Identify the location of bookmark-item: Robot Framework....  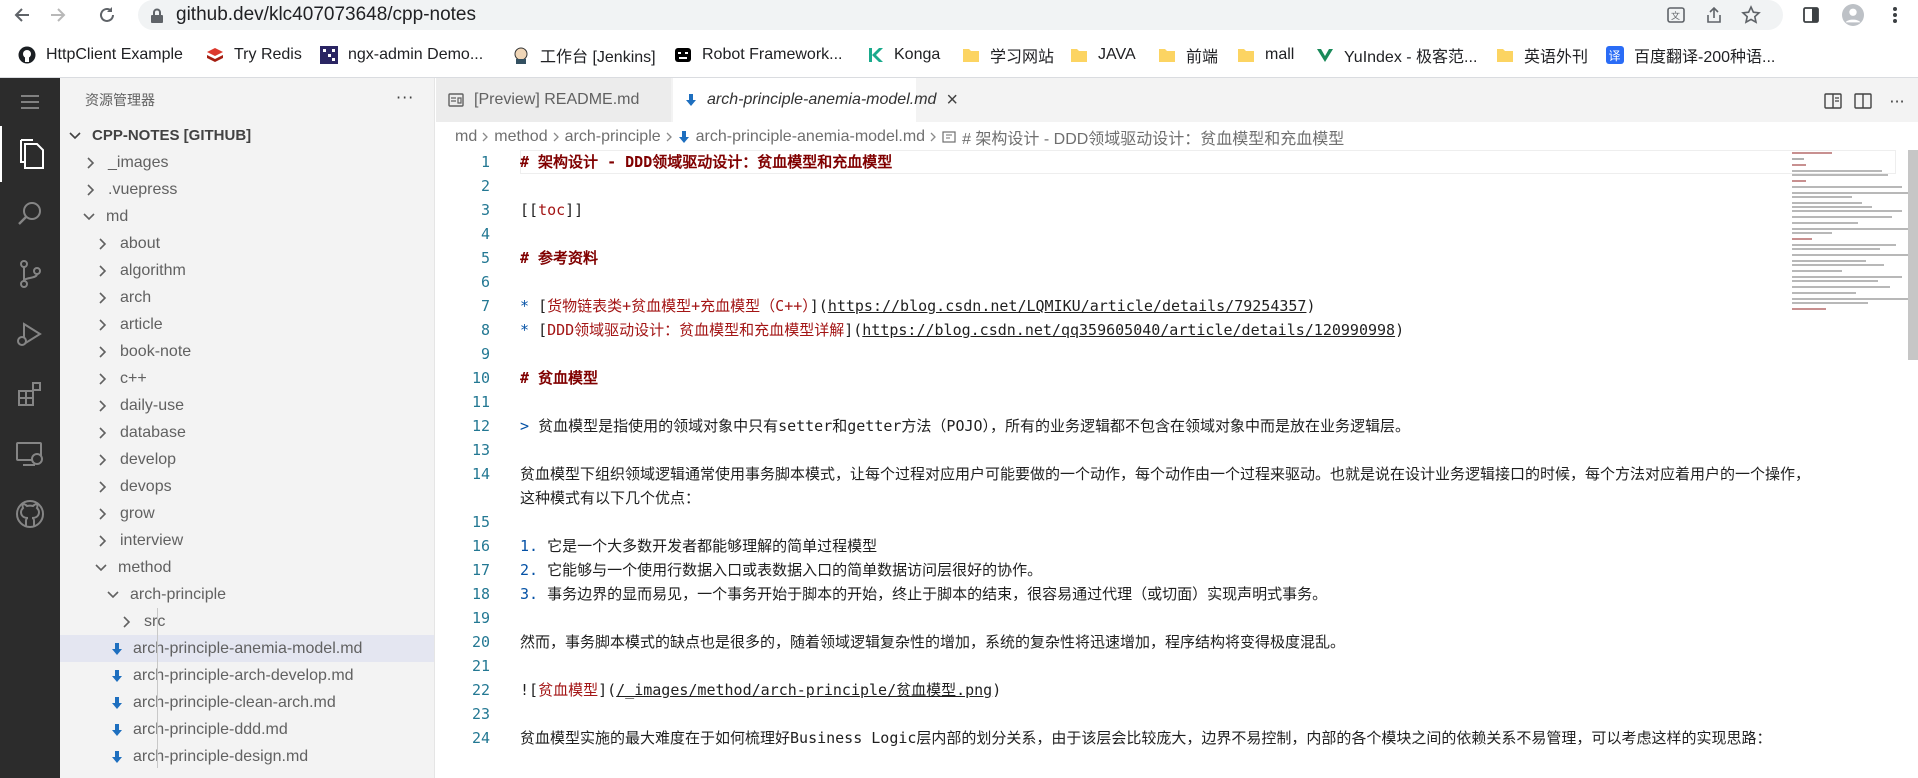
(758, 55).